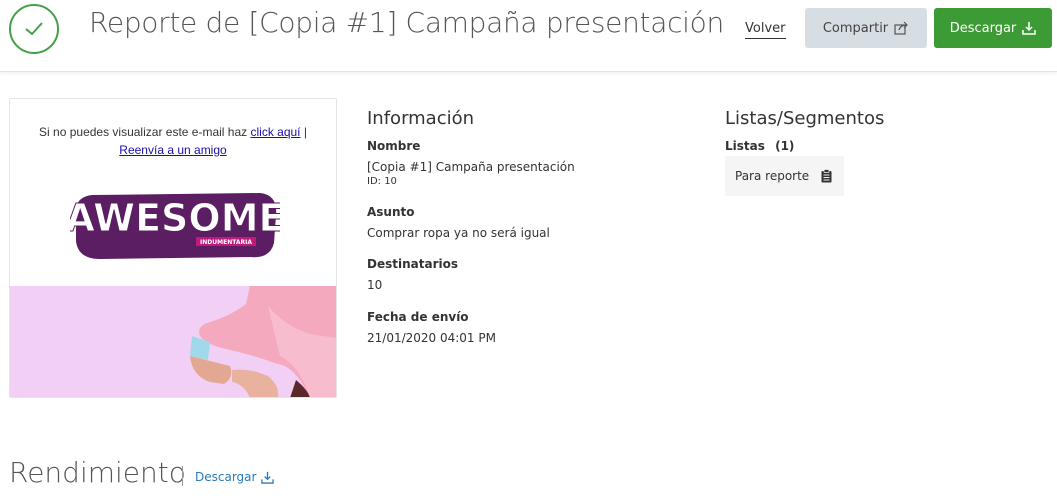  I want to click on download-label: Descargar, so click(983, 28).